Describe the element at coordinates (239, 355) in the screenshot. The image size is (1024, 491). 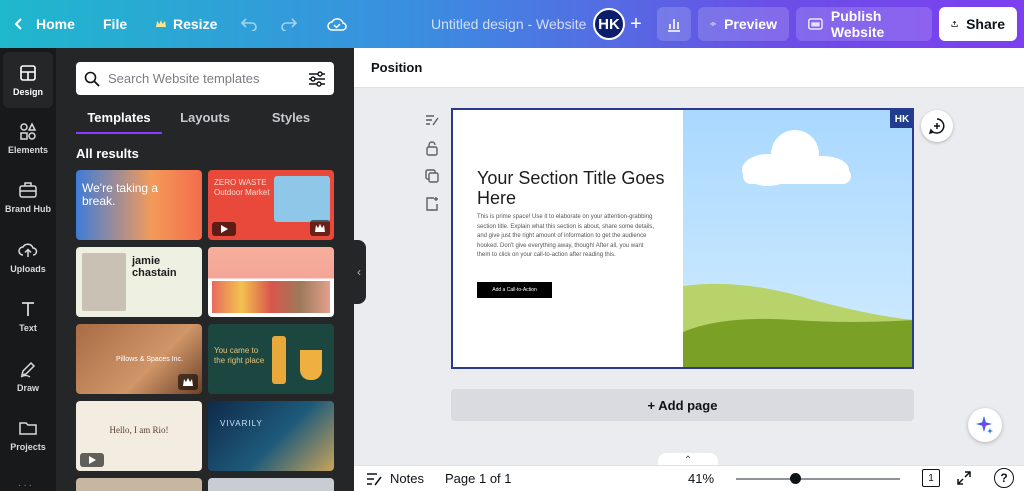
I see `template-text: You came to the right place` at that location.